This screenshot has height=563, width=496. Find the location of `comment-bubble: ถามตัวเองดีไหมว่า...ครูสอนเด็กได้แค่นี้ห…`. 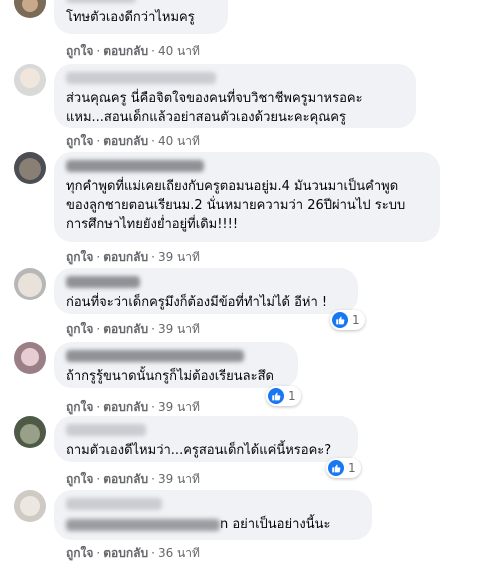

comment-bubble: ถามตัวเองดีไหมว่า...ครูสอนเด็กได้แค่นี้ห… is located at coordinates (206, 439).